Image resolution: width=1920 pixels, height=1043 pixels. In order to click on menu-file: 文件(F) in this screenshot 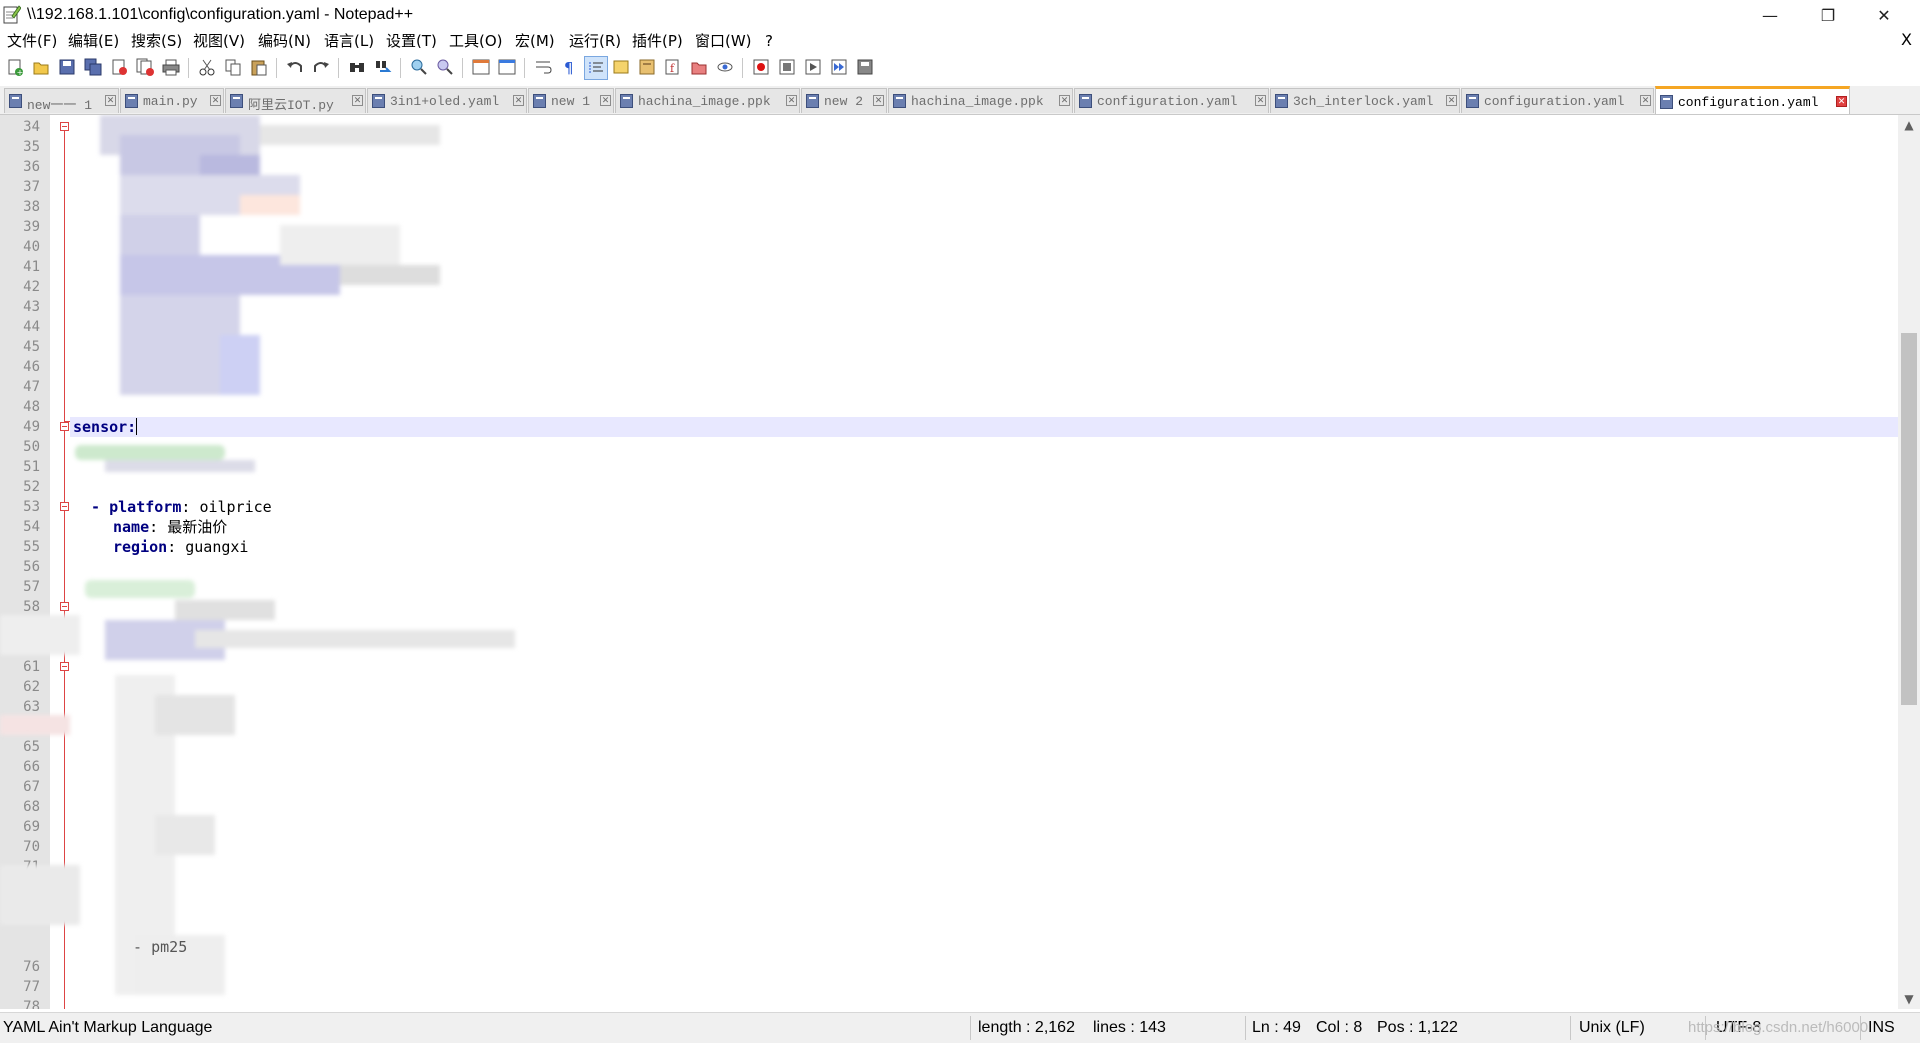, I will do `click(32, 41)`.